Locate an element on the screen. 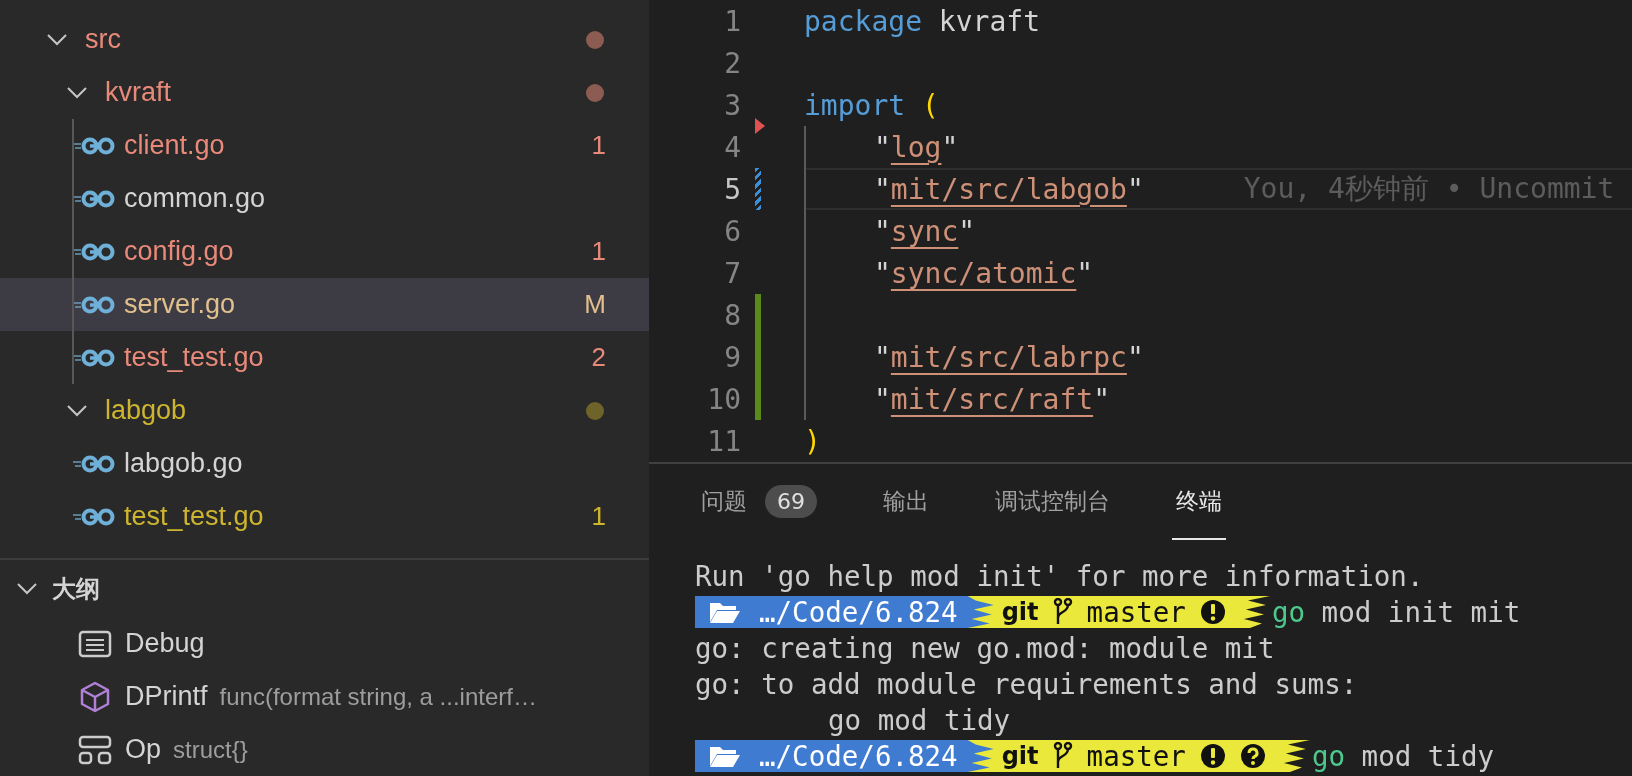 The height and width of the screenshot is (776, 1632). status-label: M is located at coordinates (595, 304).